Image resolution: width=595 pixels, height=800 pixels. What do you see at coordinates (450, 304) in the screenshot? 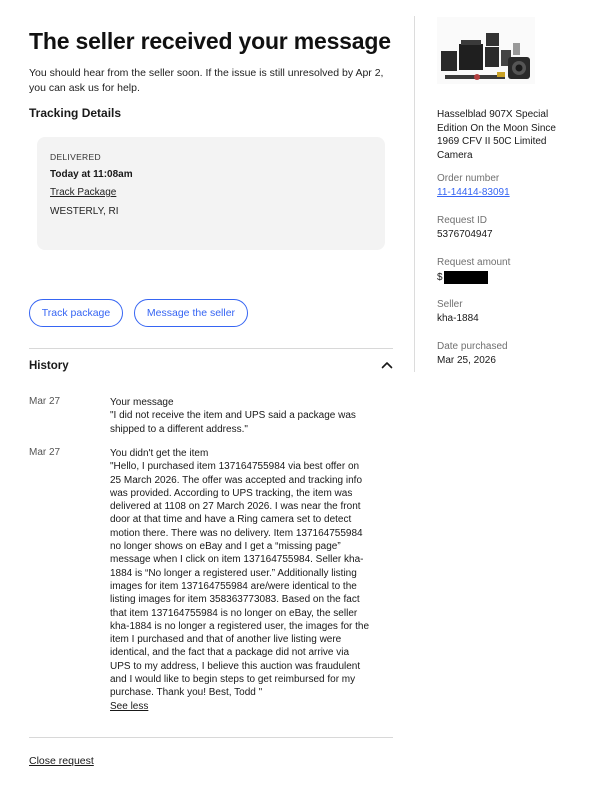
I see `field-label: Seller` at bounding box center [450, 304].